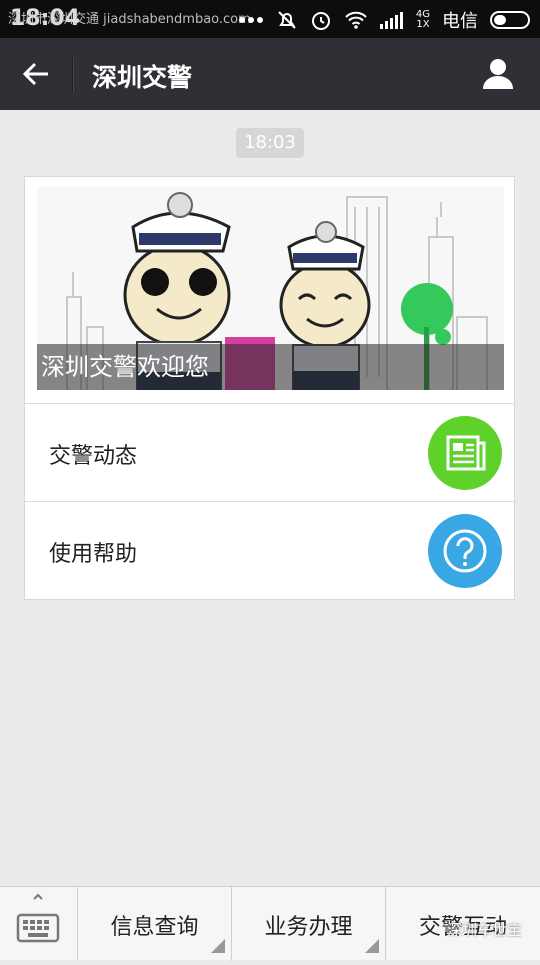  What do you see at coordinates (142, 77) in the screenshot?
I see `page-title: 深圳交警` at bounding box center [142, 77].